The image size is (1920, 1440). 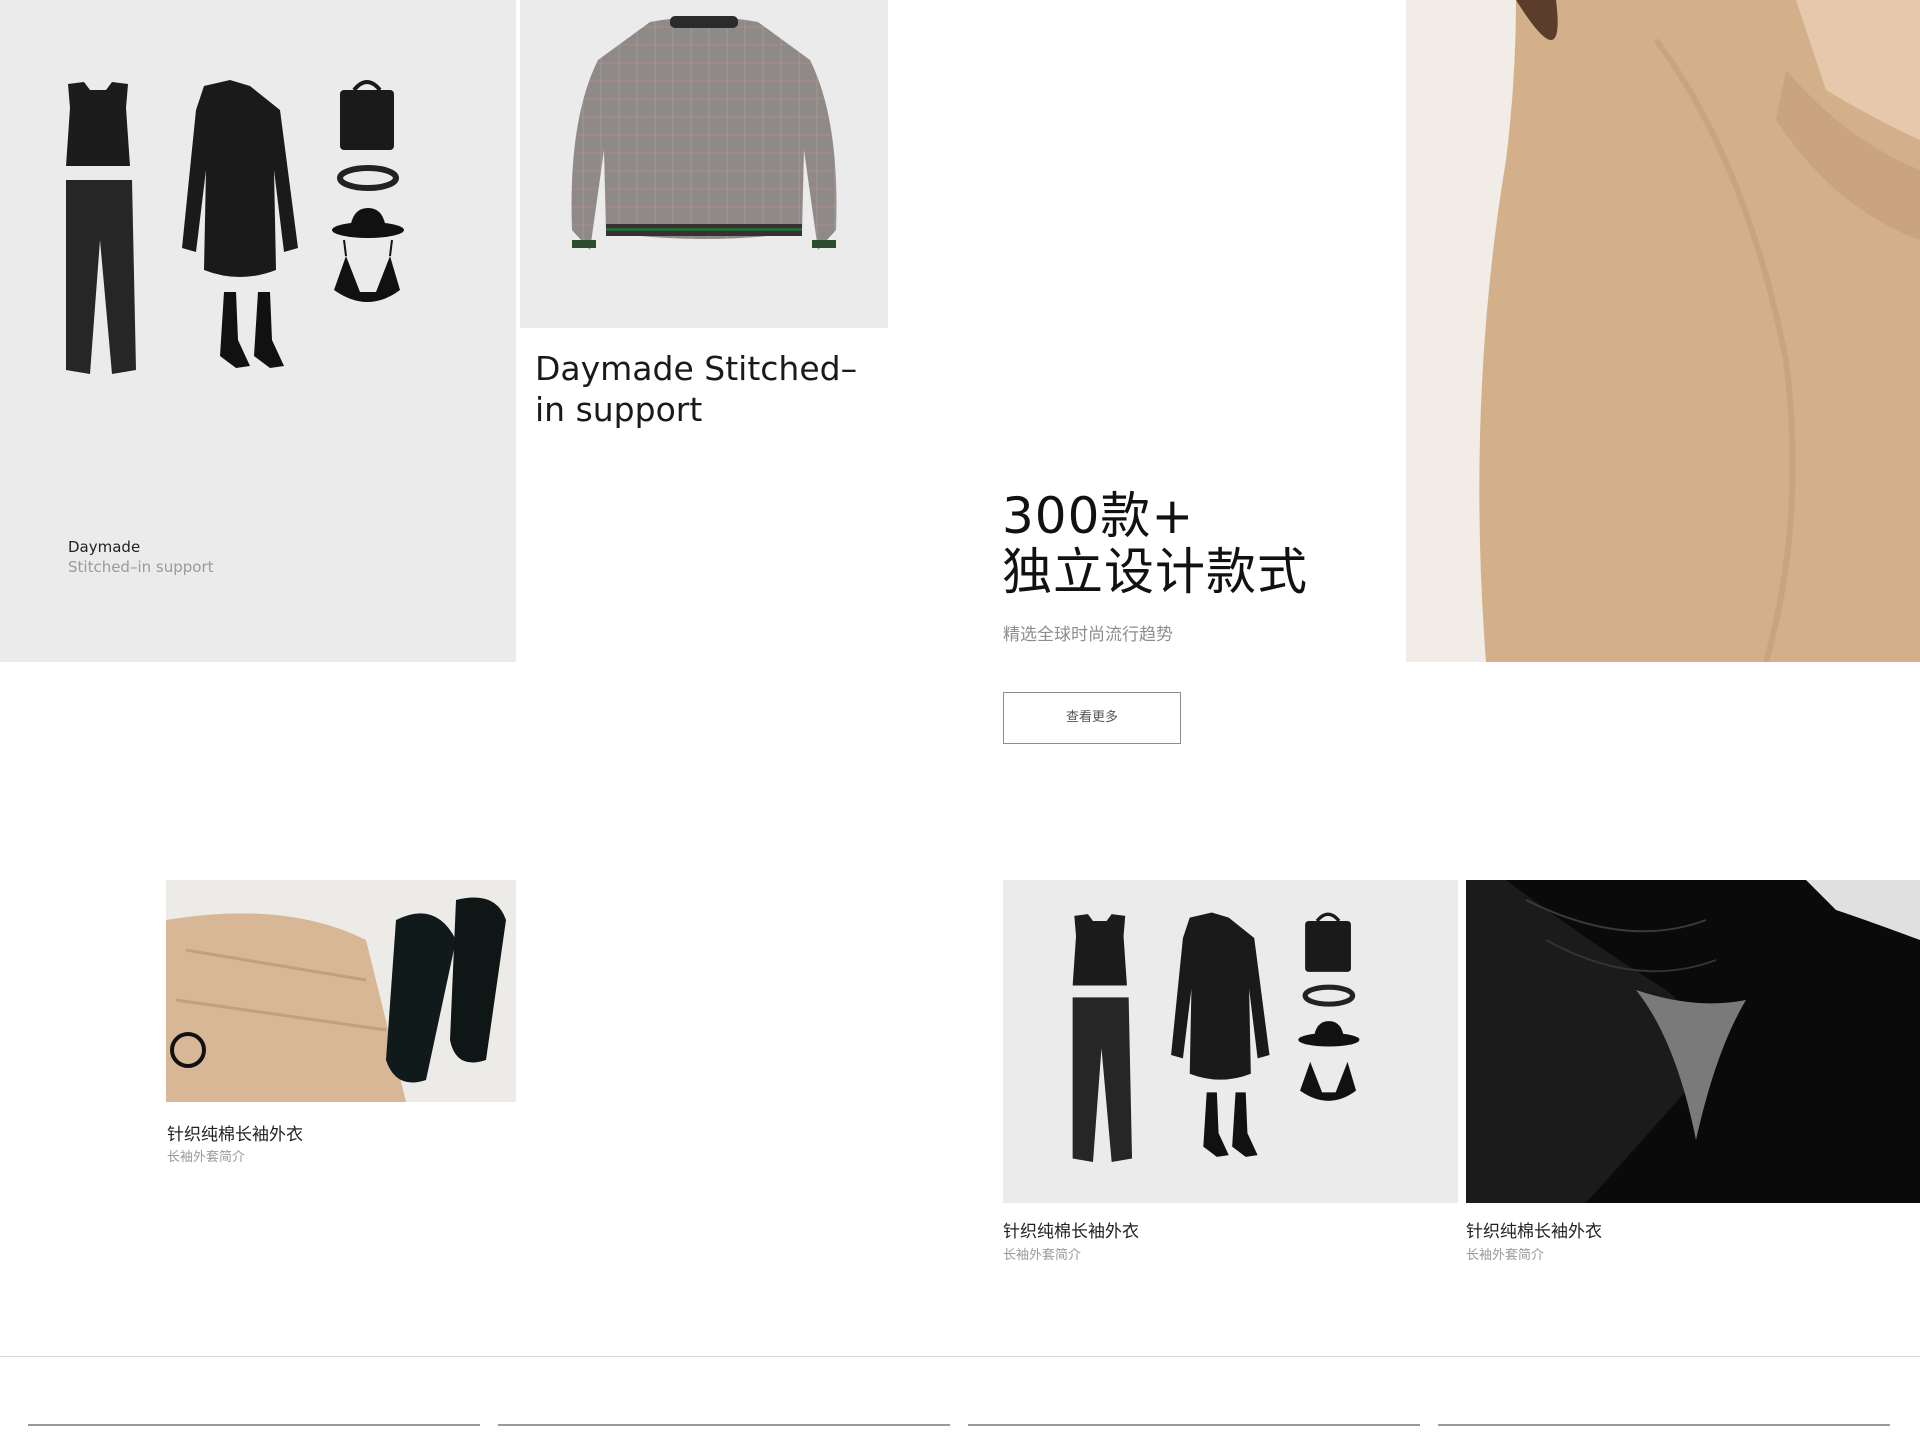 I want to click on hero-heading: 300款+ 独立设计款式, so click(x=1182, y=544).